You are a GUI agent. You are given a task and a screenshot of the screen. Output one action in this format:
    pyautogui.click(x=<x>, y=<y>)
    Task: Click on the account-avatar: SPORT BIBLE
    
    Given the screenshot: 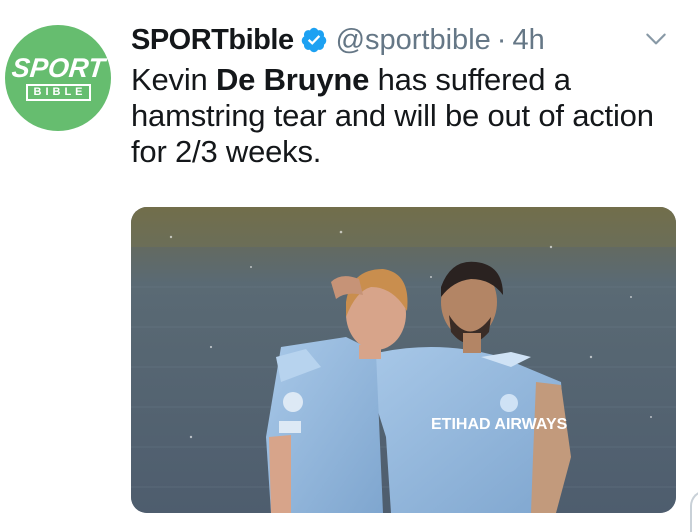 What is the action you would take?
    pyautogui.click(x=58, y=78)
    